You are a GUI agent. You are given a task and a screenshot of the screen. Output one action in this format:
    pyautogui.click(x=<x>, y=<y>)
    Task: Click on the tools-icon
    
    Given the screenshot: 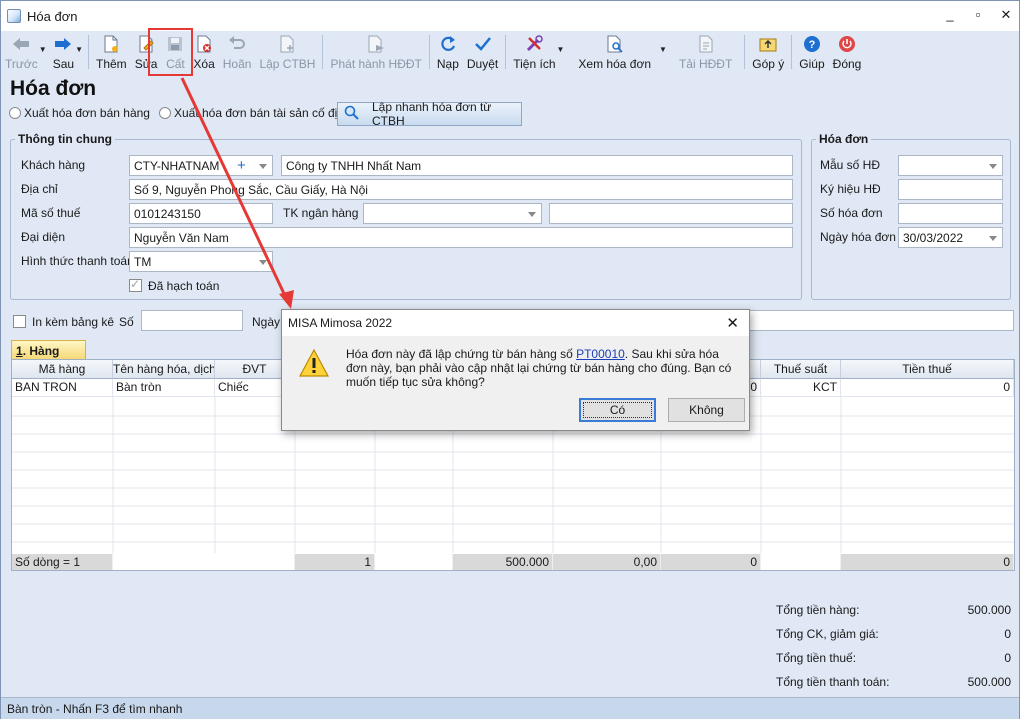 What is the action you would take?
    pyautogui.click(x=534, y=44)
    